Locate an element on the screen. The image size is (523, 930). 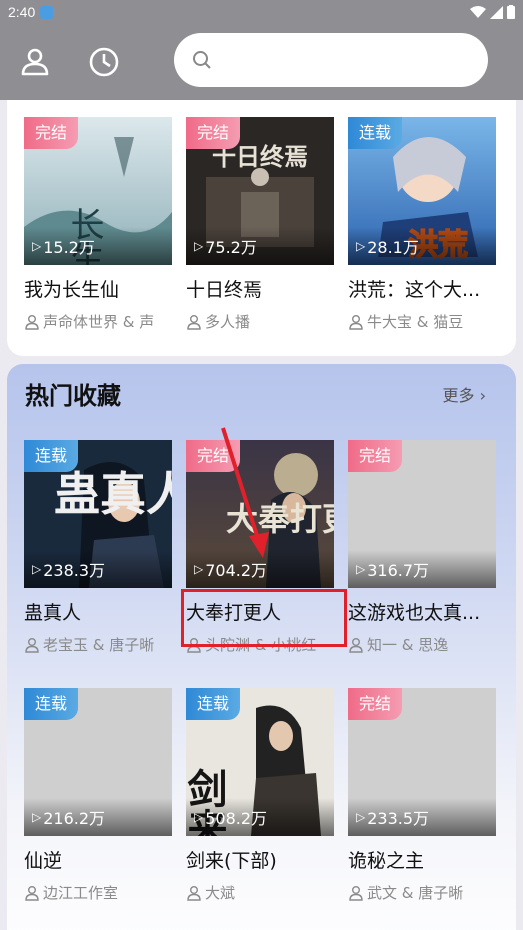
book-cover: 蛊真人 连载 ▷ 238.3万 is located at coordinates (98, 514).